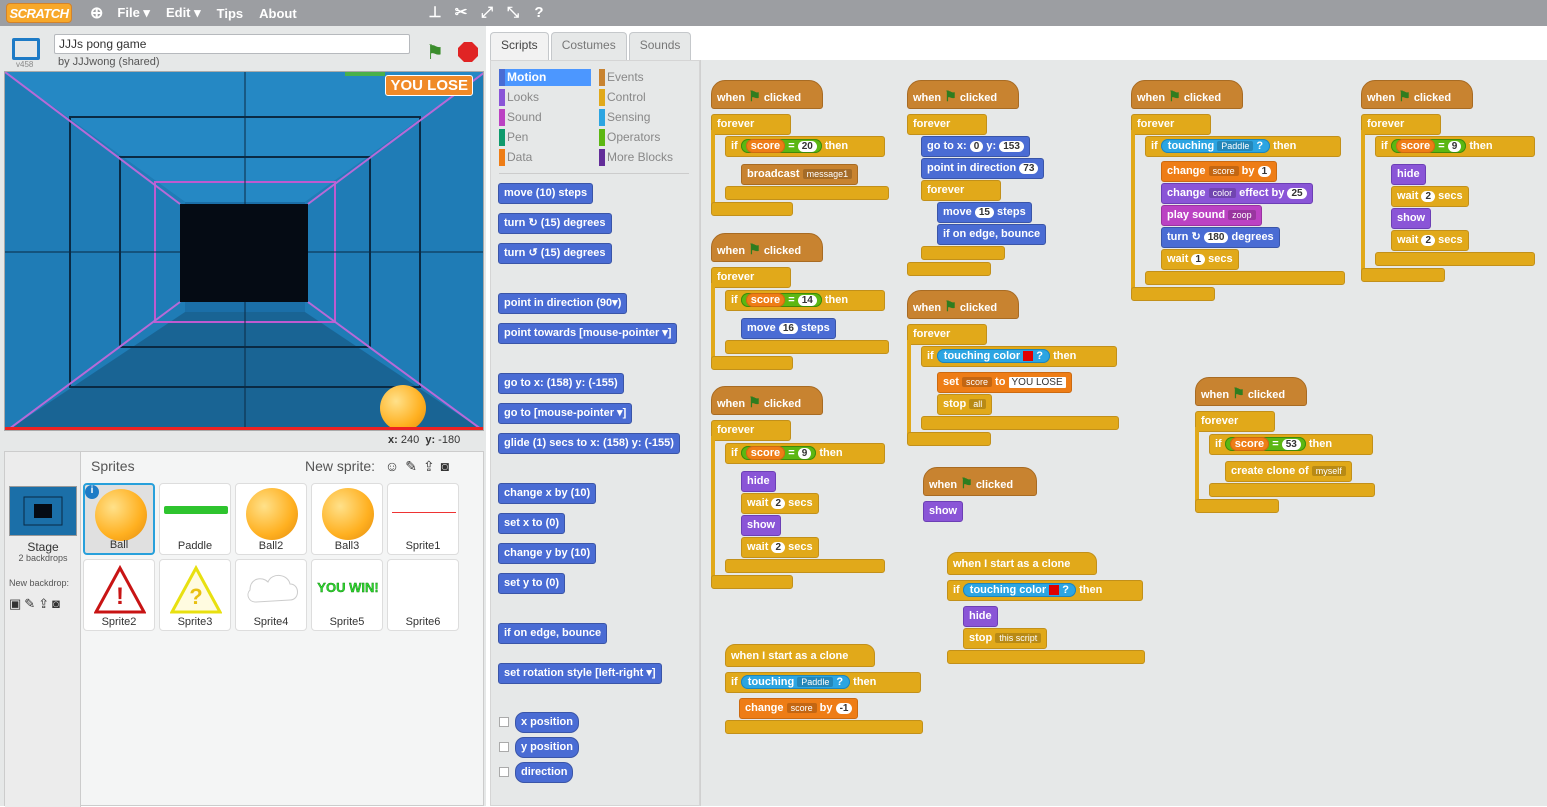 This screenshot has height=807, width=1547. I want to click on menu-about: About, so click(278, 13).